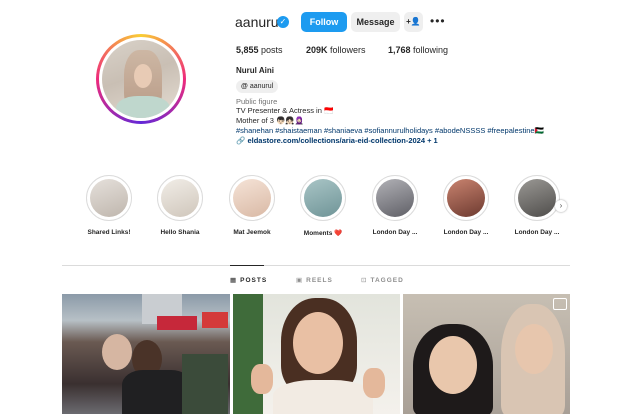 The width and height of the screenshot is (640, 414). What do you see at coordinates (314, 280) in the screenshot?
I see `tab-reels: ▣ REELS` at bounding box center [314, 280].